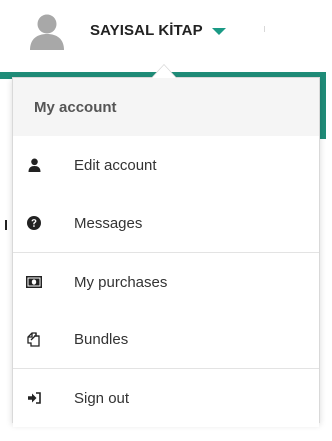 Image resolution: width=332 pixels, height=441 pixels. What do you see at coordinates (115, 165) in the screenshot?
I see `menu-item-label: Edit account` at bounding box center [115, 165].